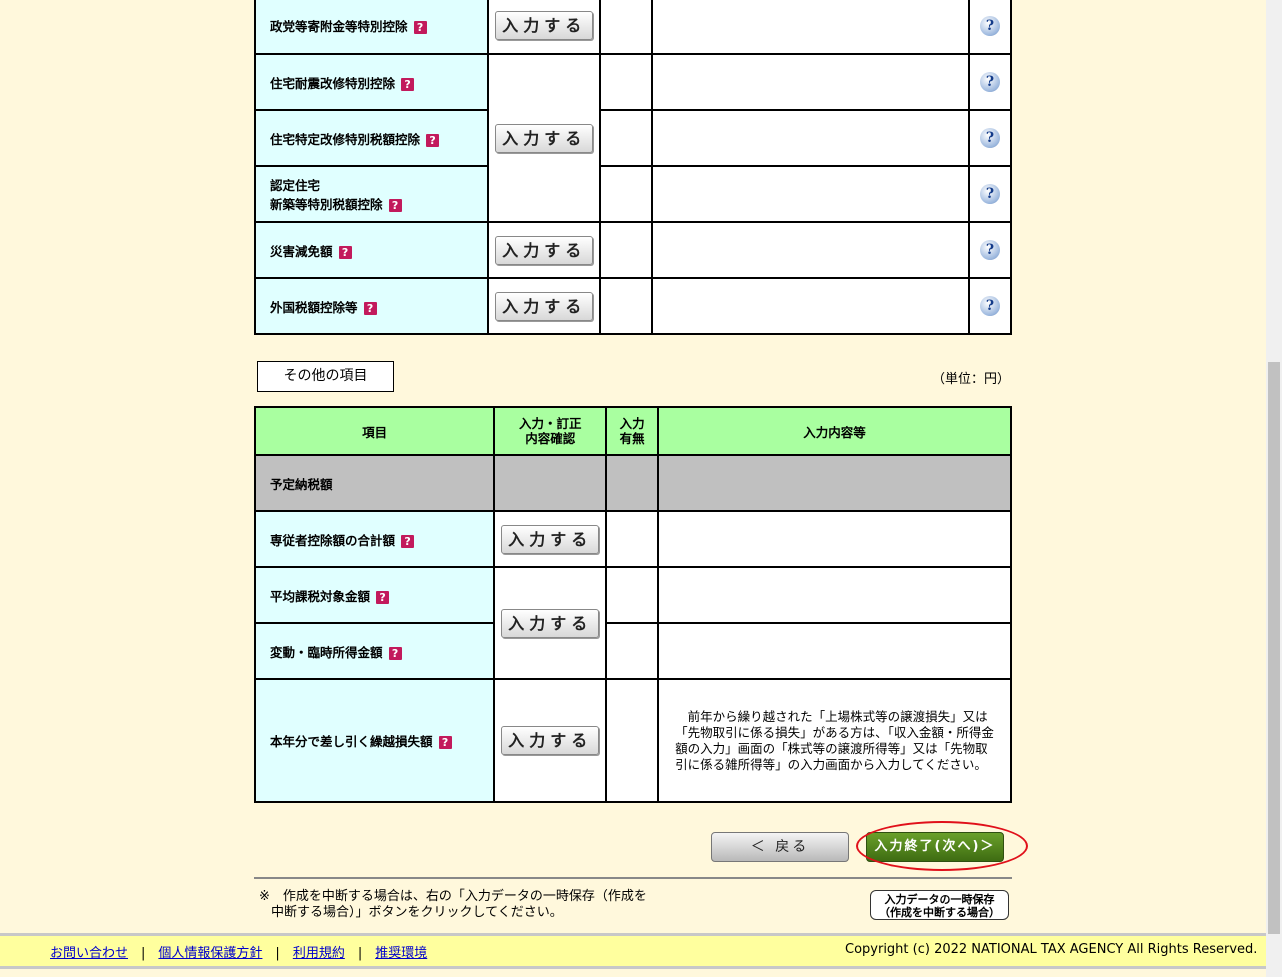 Image resolution: width=1282 pixels, height=977 pixels. What do you see at coordinates (939, 912) in the screenshot?
I see `temp-save-line2: （作成を中断する場合）` at bounding box center [939, 912].